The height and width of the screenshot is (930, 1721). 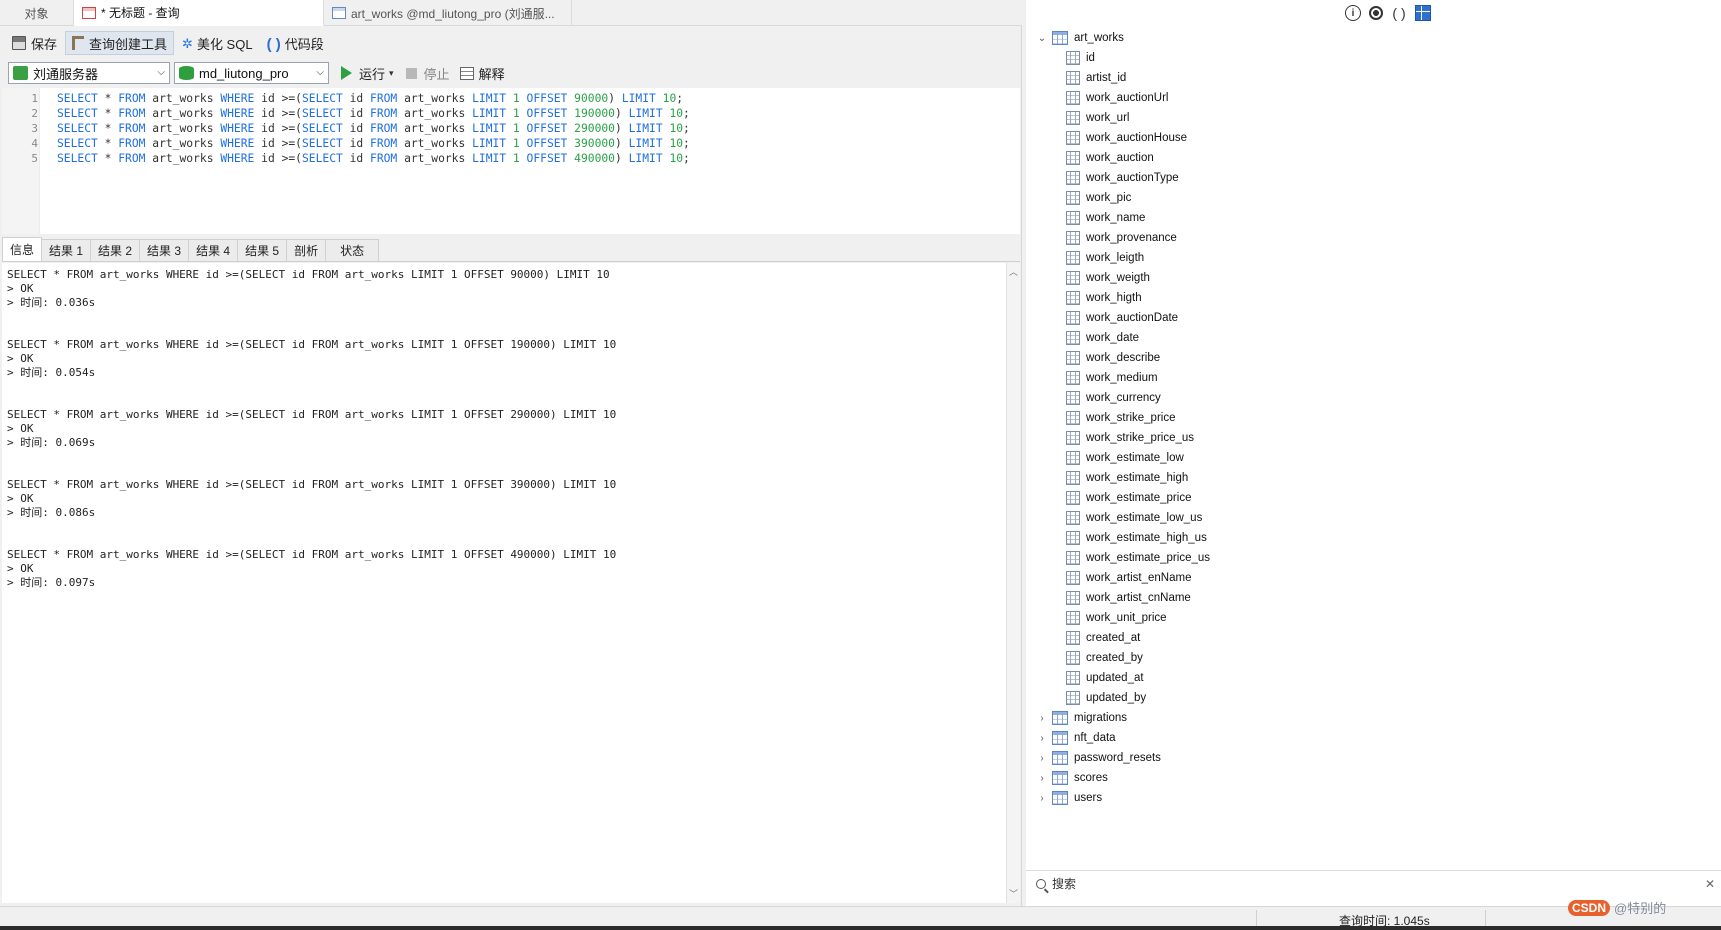 I want to click on tree-column-item: work_estimate_low, so click(x=1125, y=458).